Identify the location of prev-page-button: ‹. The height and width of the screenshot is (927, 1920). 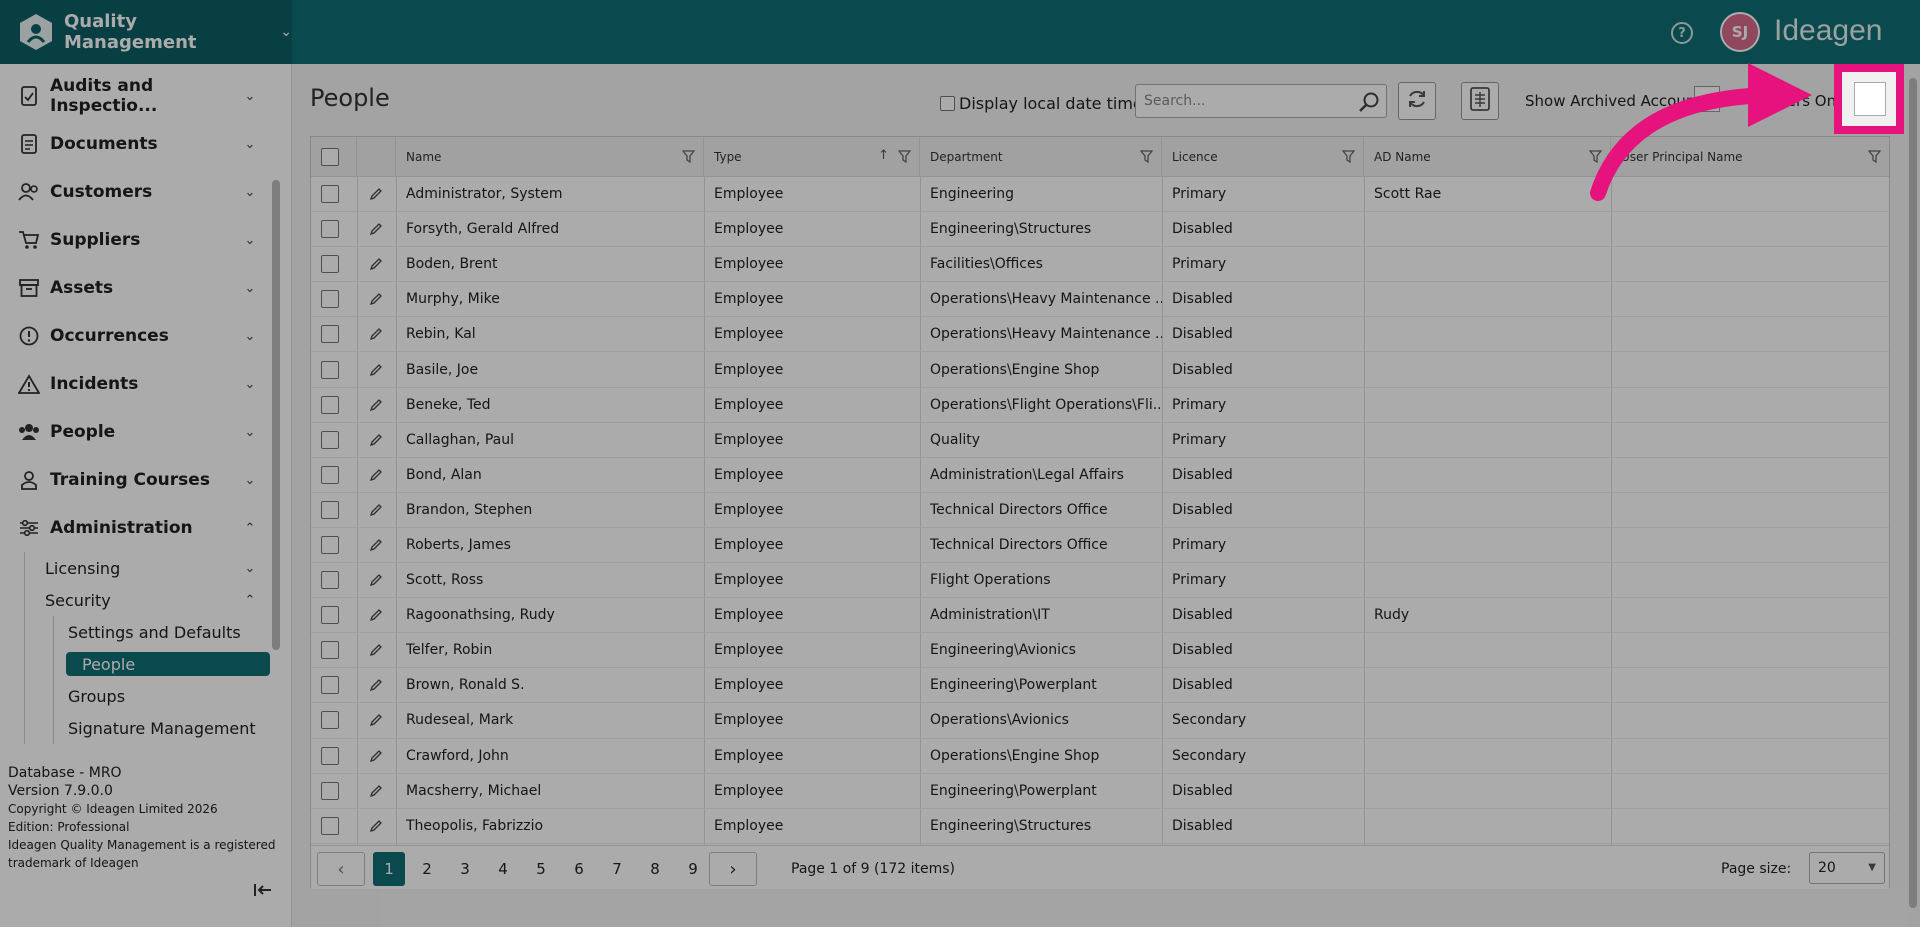
(341, 869).